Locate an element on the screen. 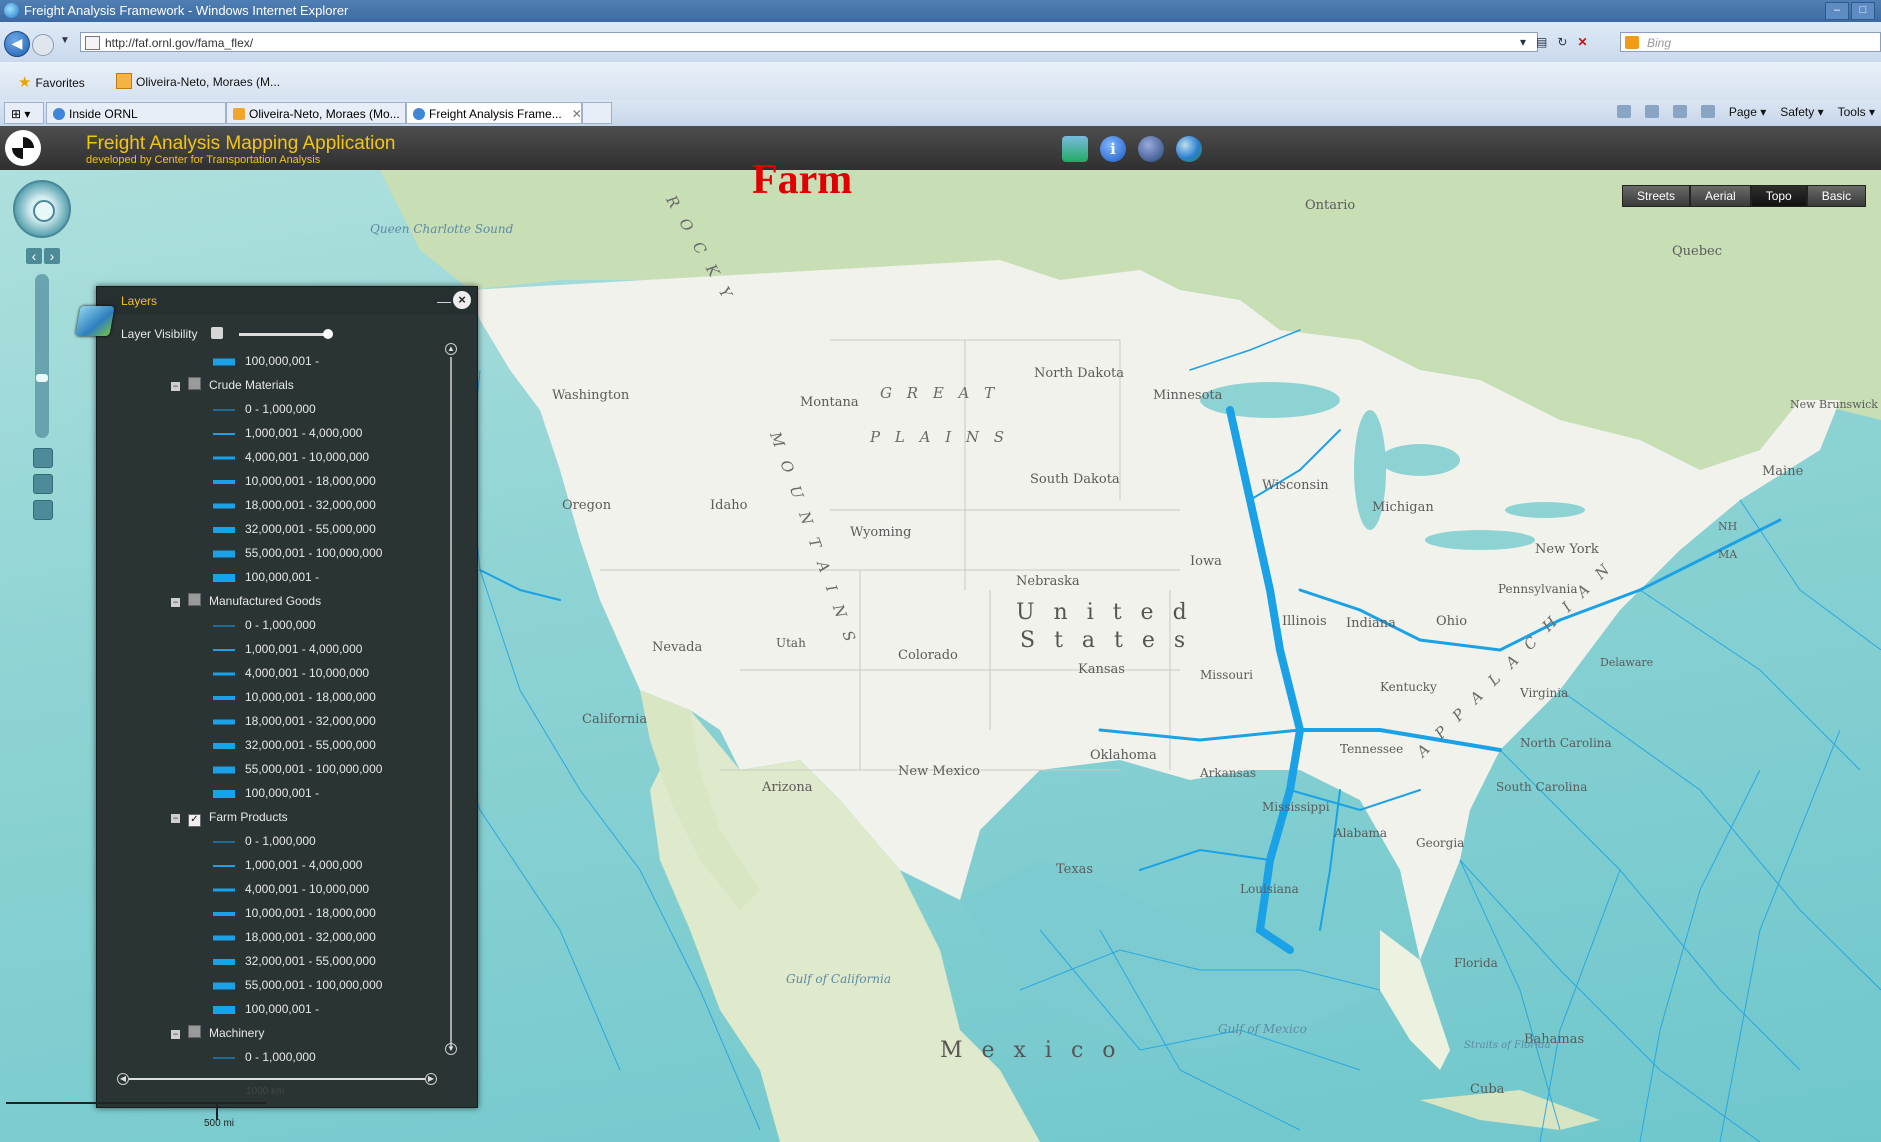 This screenshot has height=1142, width=1881. tools-menu: Tools ▾ is located at coordinates (1856, 112).